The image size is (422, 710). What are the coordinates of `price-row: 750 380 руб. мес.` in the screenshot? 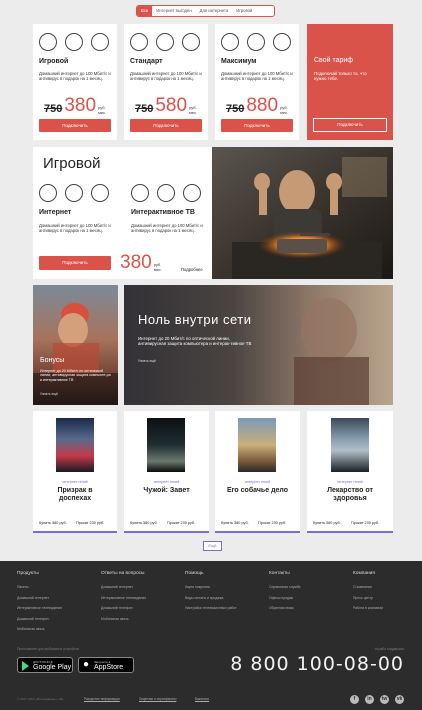 It's located at (75, 105).